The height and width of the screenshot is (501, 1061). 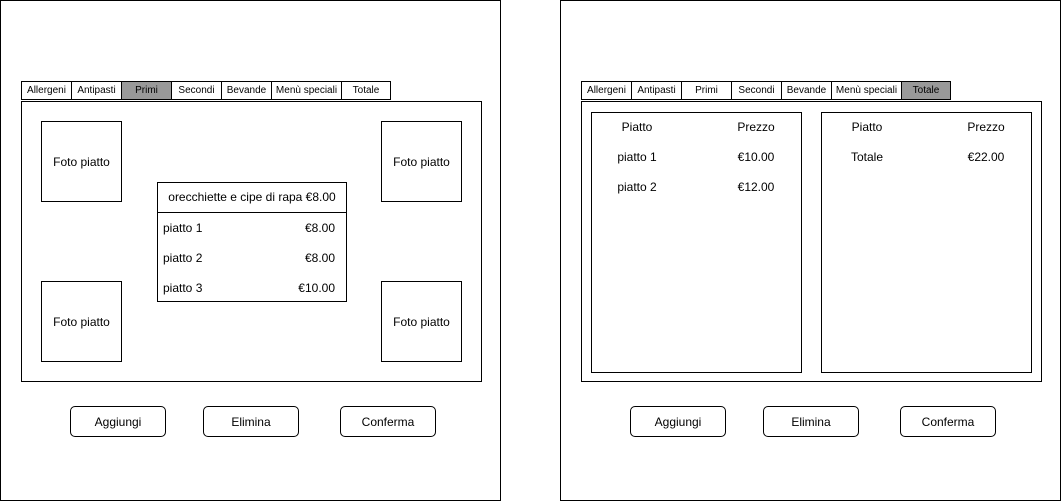 I want to click on dish-row: piatto 1 €8.00, so click(x=252, y=228).